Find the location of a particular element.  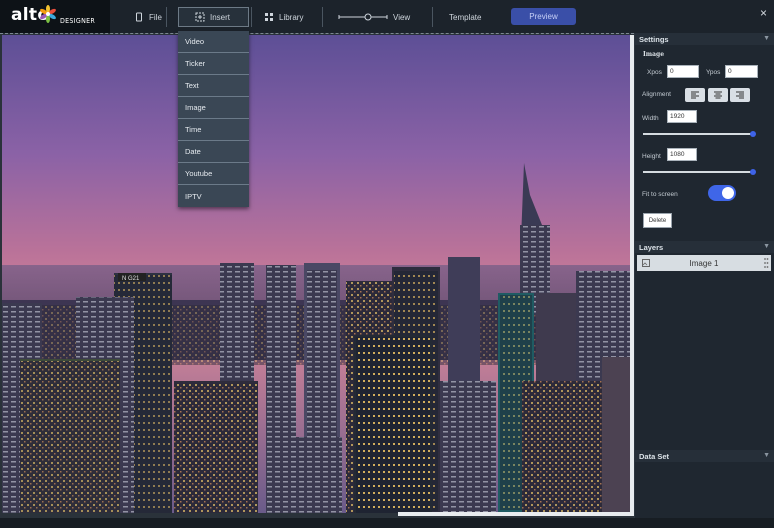

xpos-input: 0 is located at coordinates (683, 71).